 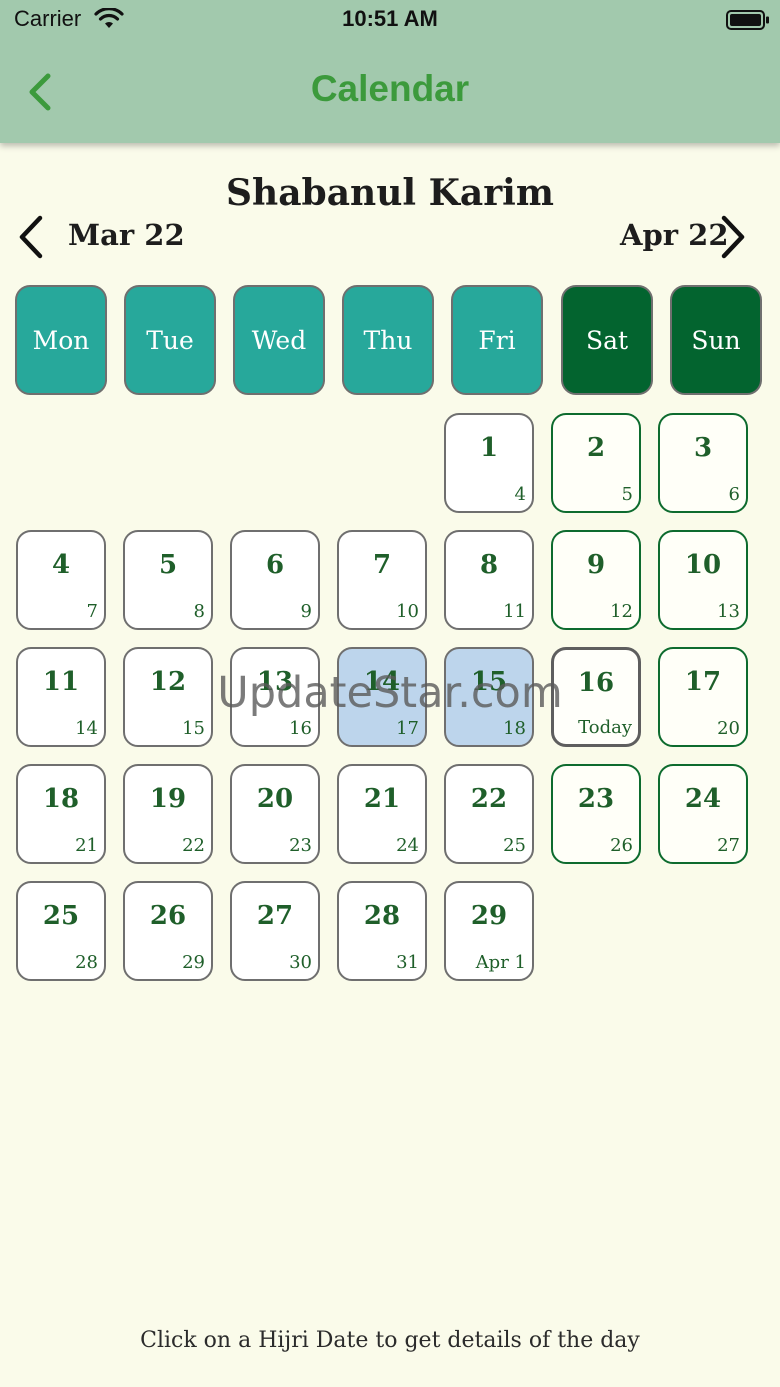 I want to click on day-cell-4: 47, so click(x=61, y=580).